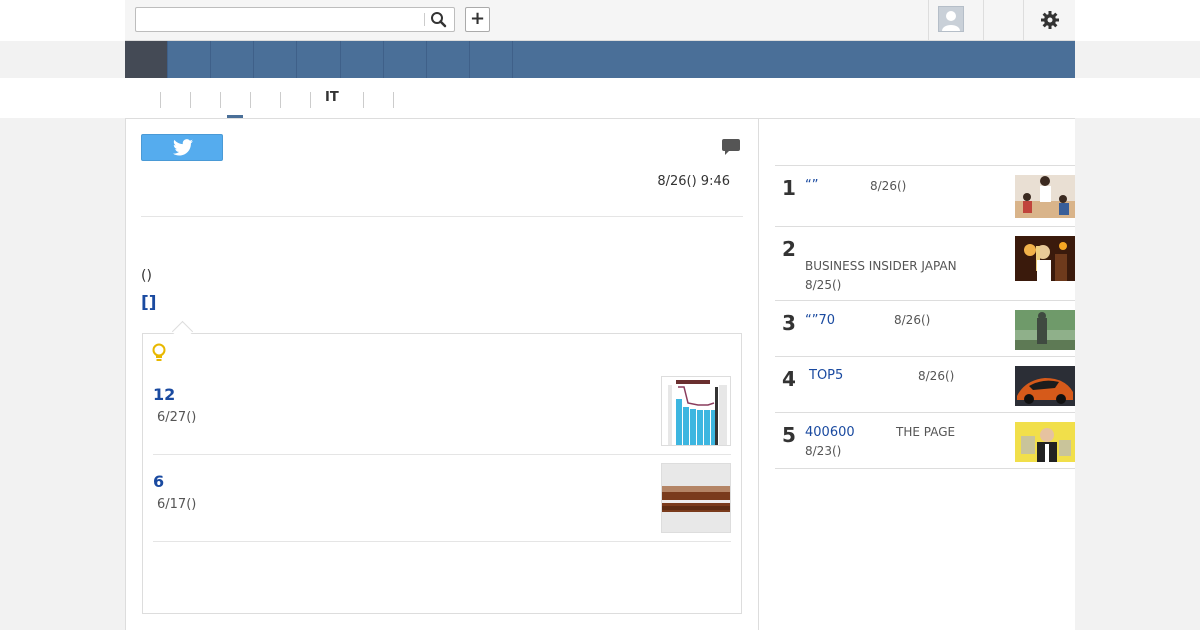  What do you see at coordinates (177, 504) in the screenshot?
I see `related-item-date: 6/17()` at bounding box center [177, 504].